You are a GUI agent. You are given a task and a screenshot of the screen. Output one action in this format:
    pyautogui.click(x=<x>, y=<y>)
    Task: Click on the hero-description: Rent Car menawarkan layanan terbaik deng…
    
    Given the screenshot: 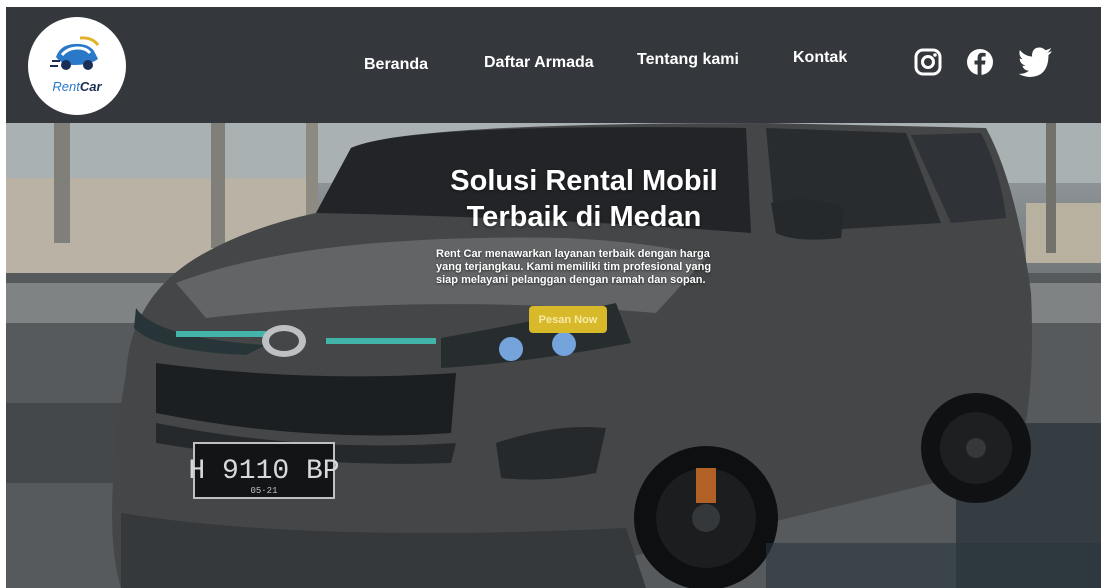 What is the action you would take?
    pyautogui.click(x=574, y=267)
    